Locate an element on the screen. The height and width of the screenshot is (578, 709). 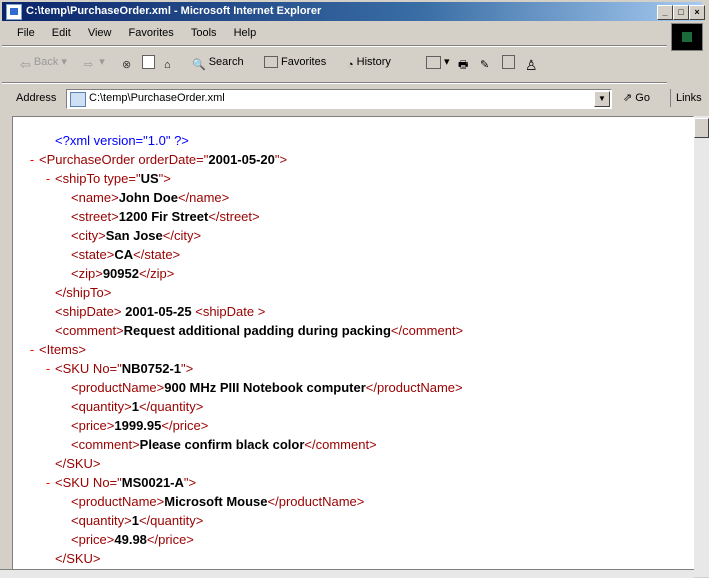
xml-line: <state>CA</state> is located at coordinates (118, 254).